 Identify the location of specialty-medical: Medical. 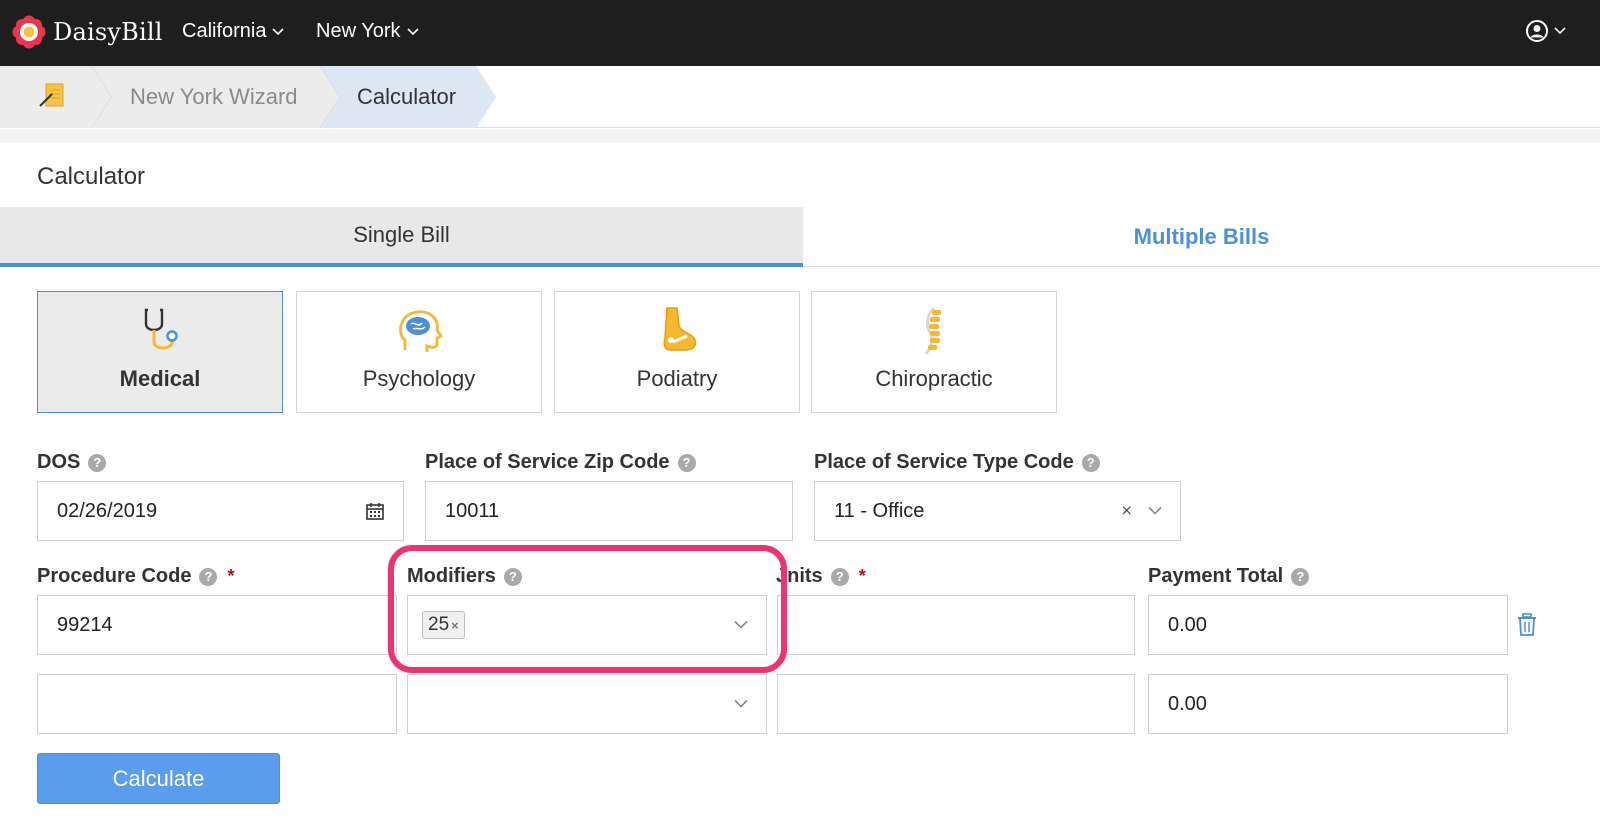
(160, 352).